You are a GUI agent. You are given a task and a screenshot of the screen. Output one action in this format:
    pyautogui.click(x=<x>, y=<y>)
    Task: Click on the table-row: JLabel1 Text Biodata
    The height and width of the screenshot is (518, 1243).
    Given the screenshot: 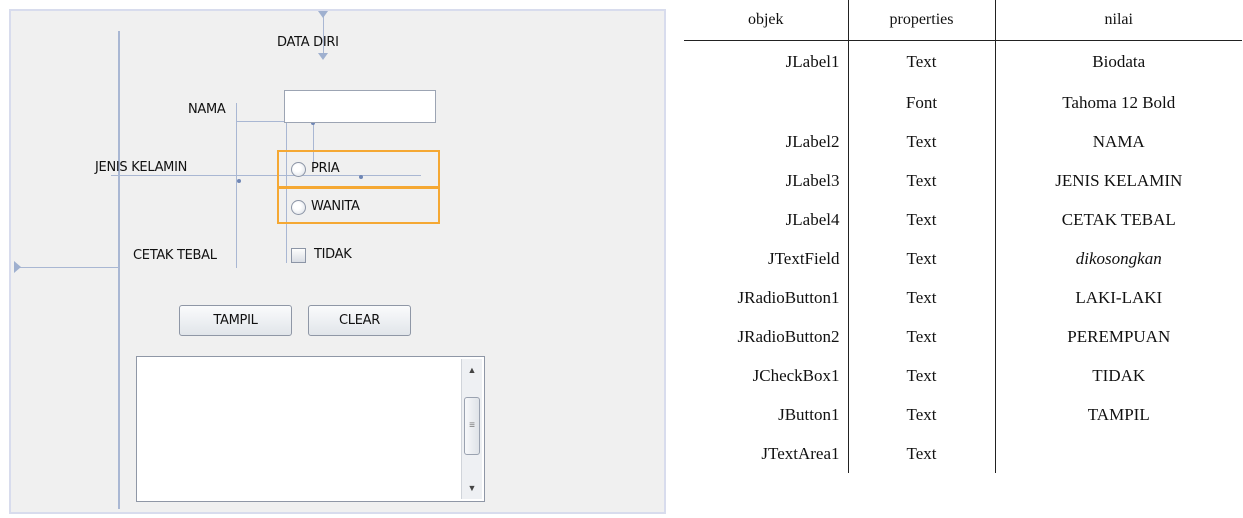 What is the action you would take?
    pyautogui.click(x=963, y=61)
    